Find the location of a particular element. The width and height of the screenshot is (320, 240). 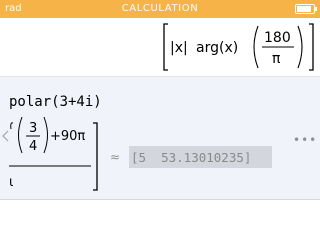

partial-function-stroke is located at coordinates (12, 126).